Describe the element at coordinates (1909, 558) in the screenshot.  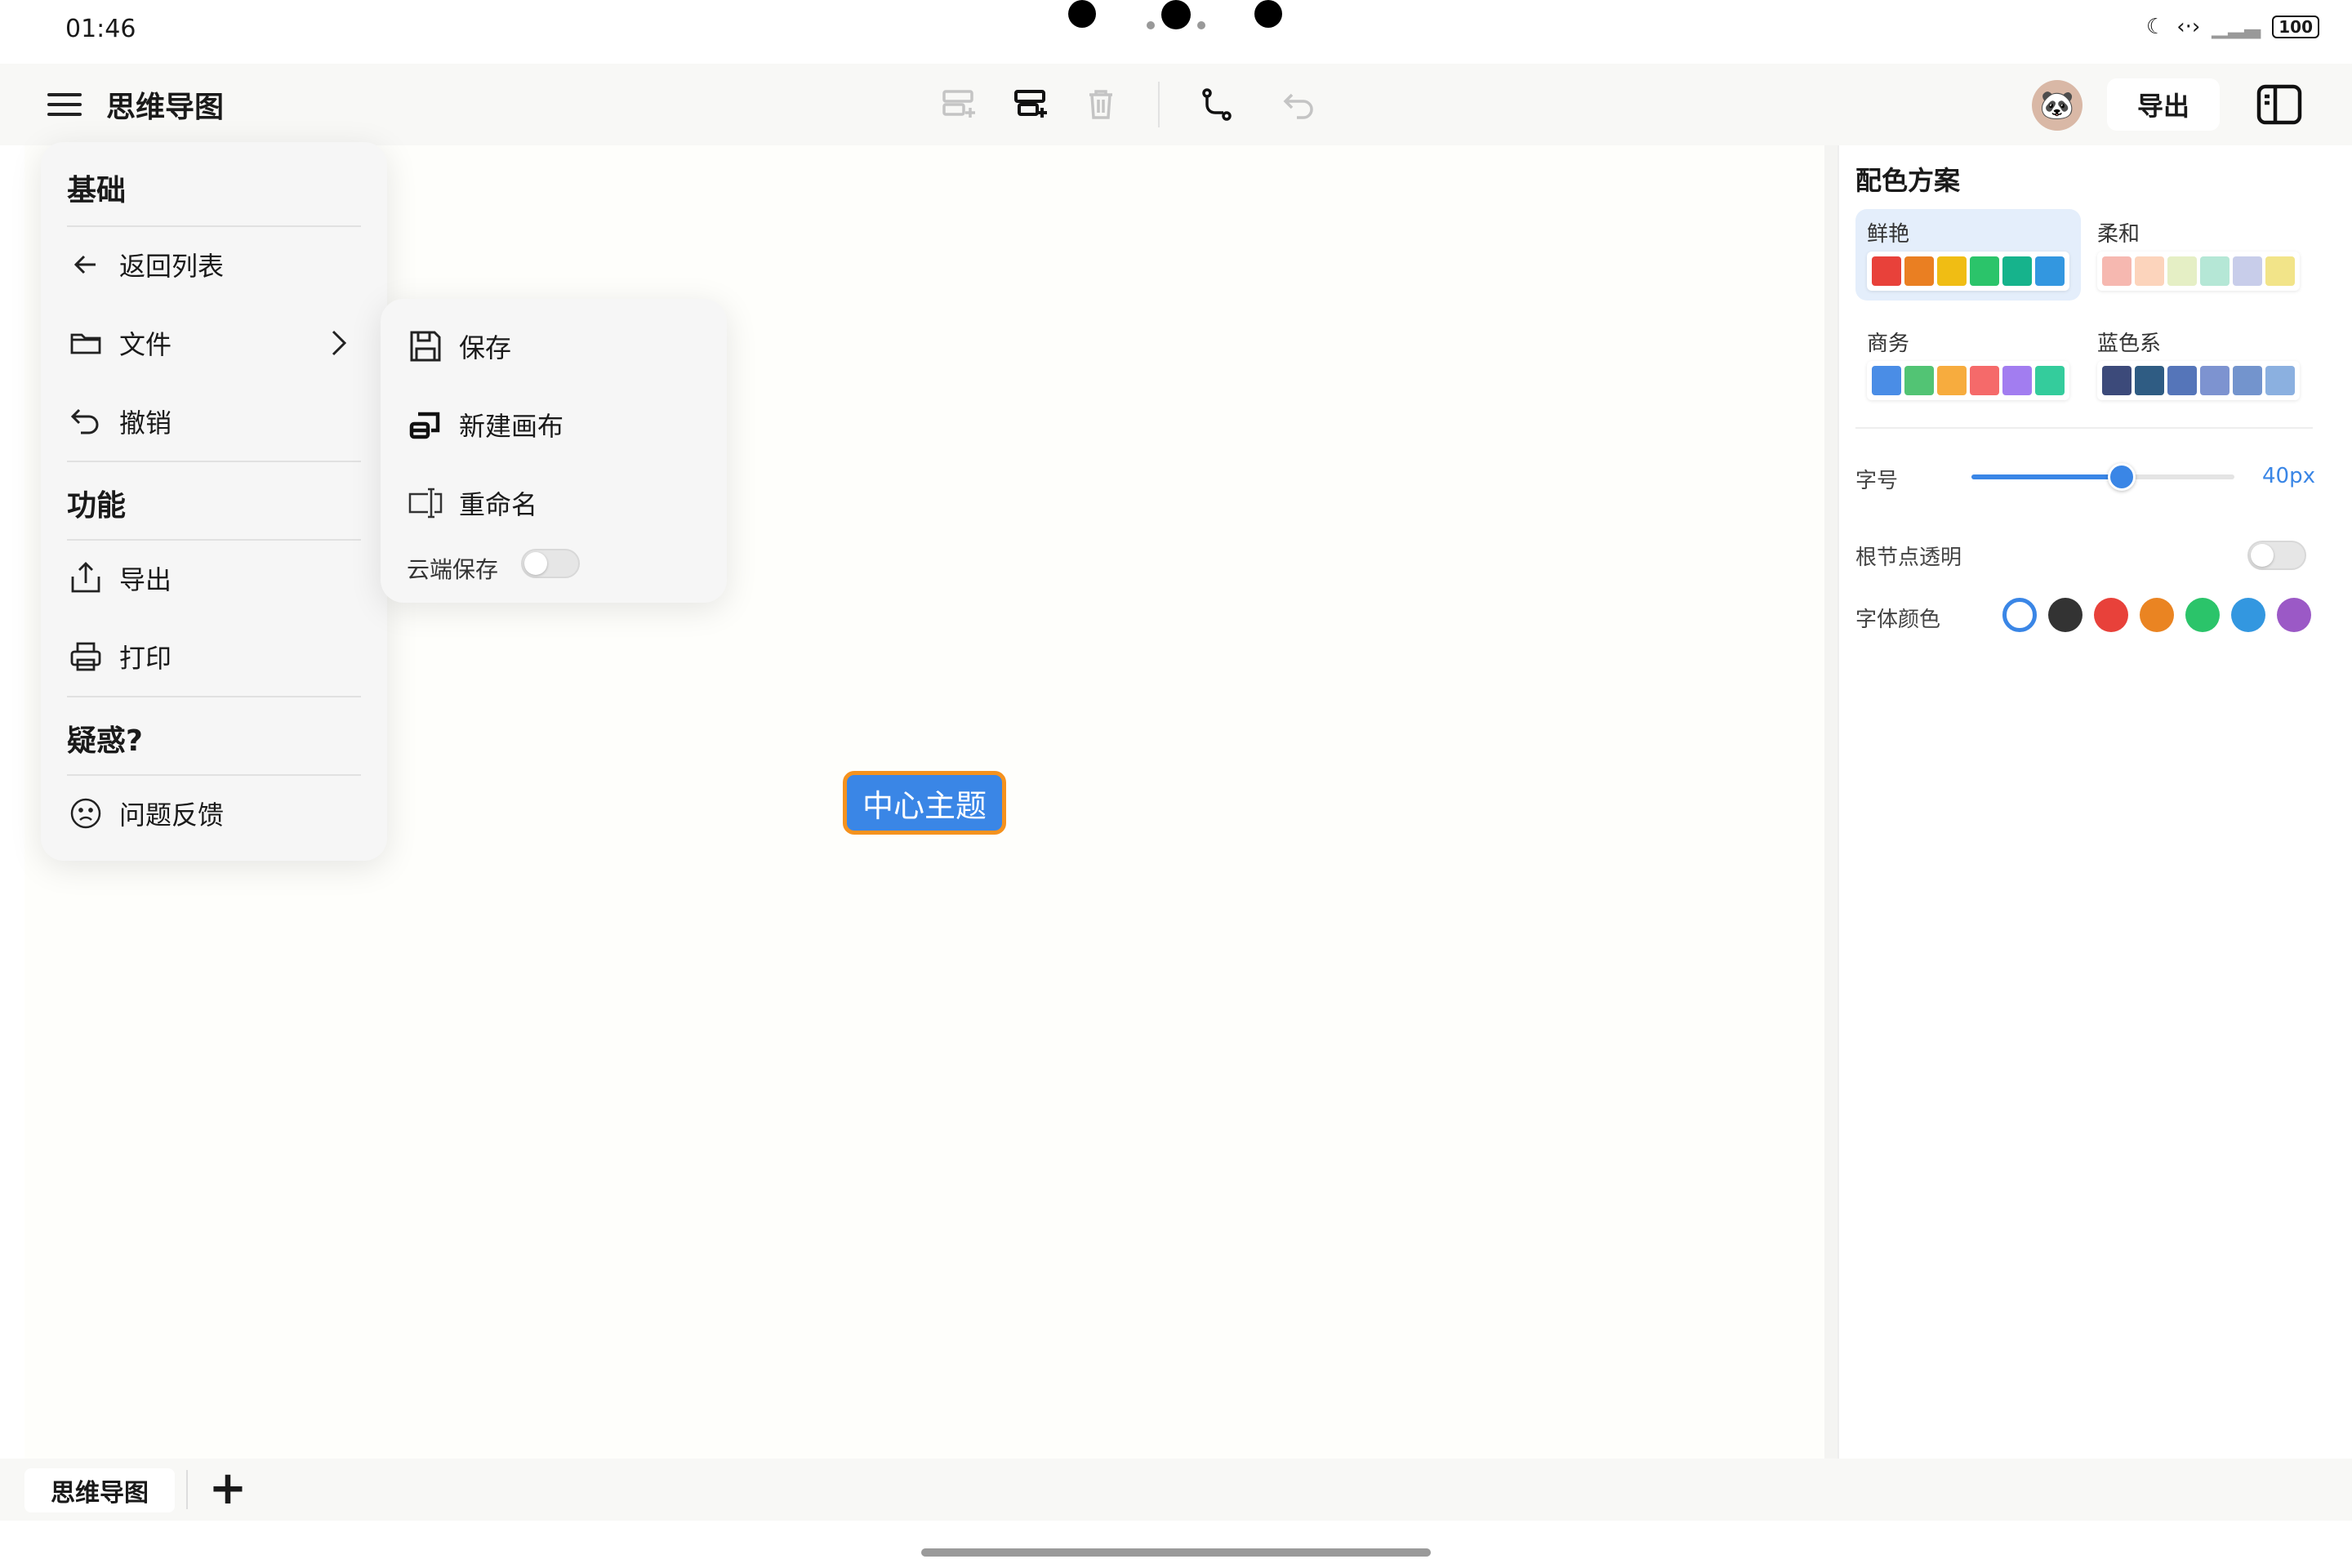
I see `root-transparent-label: 根节点透明` at that location.